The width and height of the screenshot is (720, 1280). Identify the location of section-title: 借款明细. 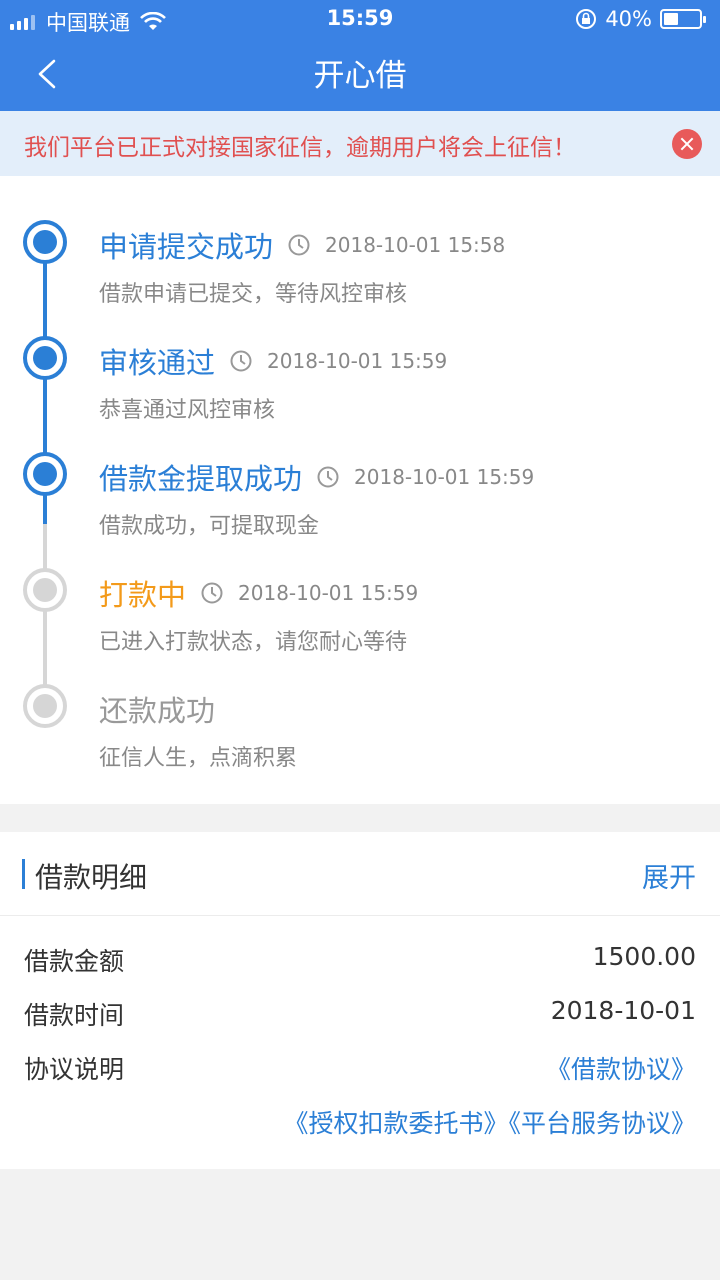
(91, 877).